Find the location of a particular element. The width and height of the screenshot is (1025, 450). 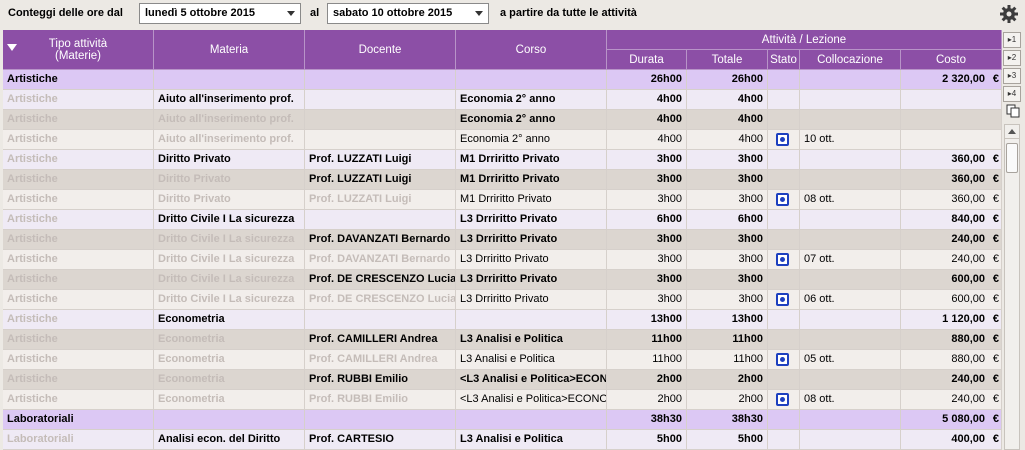

cell-durata: 4h00 is located at coordinates (647, 139).